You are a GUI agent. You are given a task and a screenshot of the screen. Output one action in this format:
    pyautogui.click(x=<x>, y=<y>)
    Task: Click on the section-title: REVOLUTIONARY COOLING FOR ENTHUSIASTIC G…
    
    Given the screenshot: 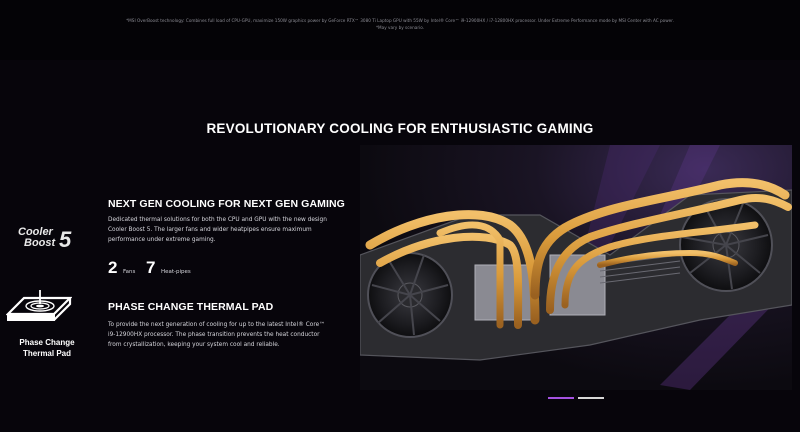 What is the action you would take?
    pyautogui.click(x=400, y=128)
    